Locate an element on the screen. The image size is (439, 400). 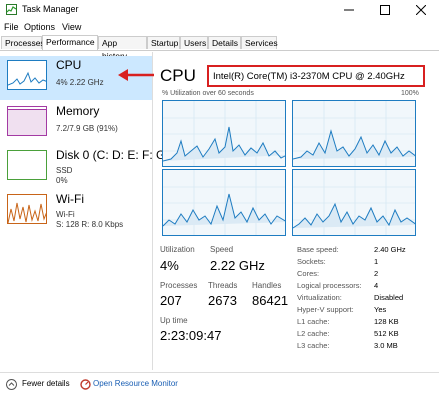
speed-label: Speed is located at coordinates (222, 249).